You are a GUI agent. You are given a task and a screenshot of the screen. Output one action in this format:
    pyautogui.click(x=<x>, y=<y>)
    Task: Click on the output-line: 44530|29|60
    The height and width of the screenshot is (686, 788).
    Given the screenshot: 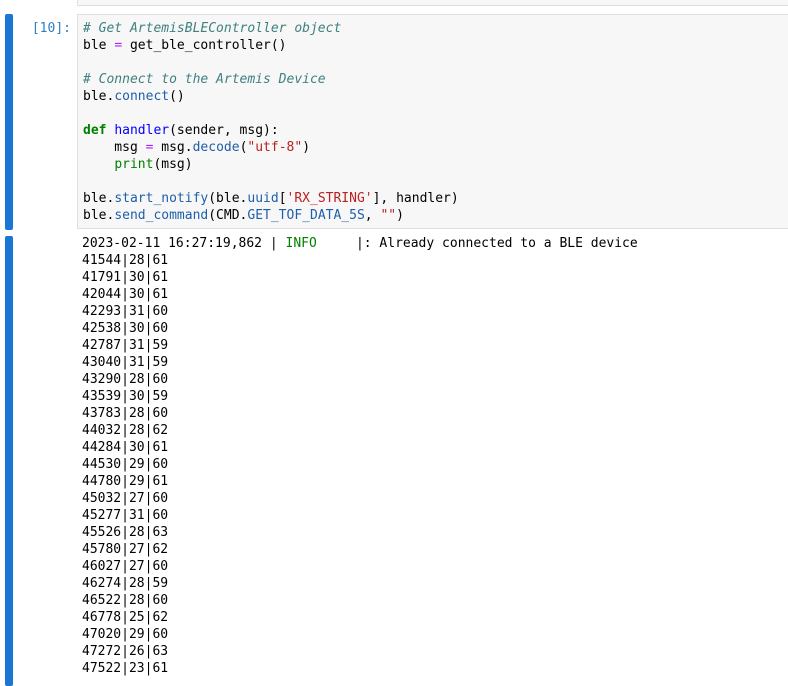 What is the action you would take?
    pyautogui.click(x=125, y=464)
    